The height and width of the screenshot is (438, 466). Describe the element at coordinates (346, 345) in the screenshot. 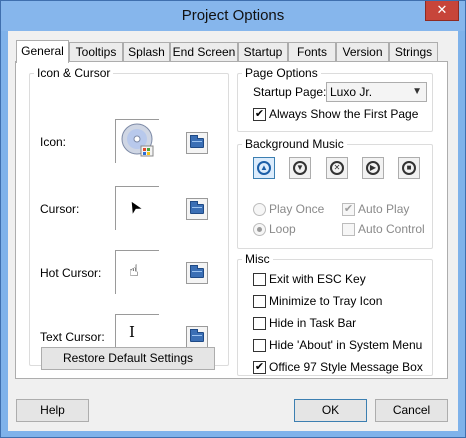

I see `hide-about-label: Hide 'About' in System Menu` at that location.